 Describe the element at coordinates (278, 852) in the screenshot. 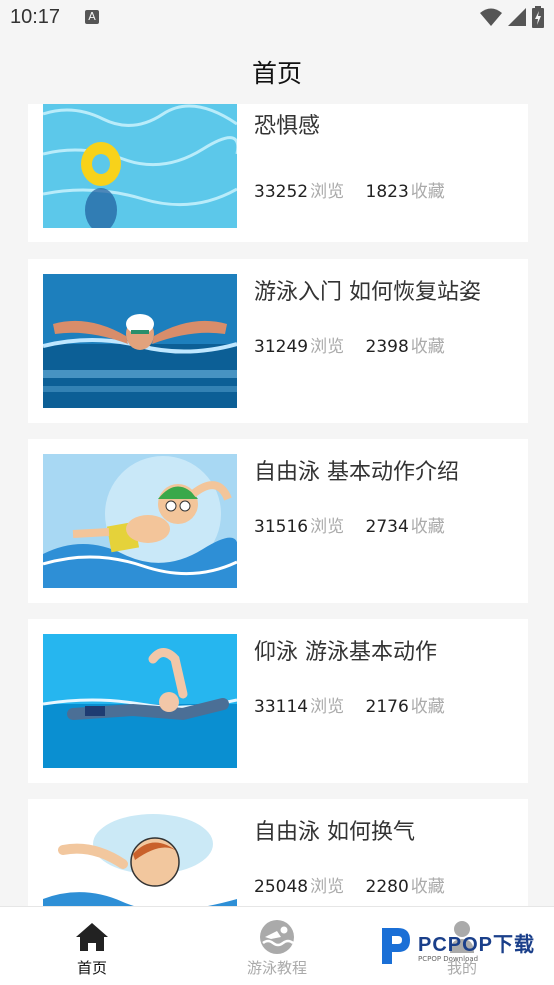

I see `article-card: 自由泳 如何换气 25048 浏览 2280 收藏` at that location.